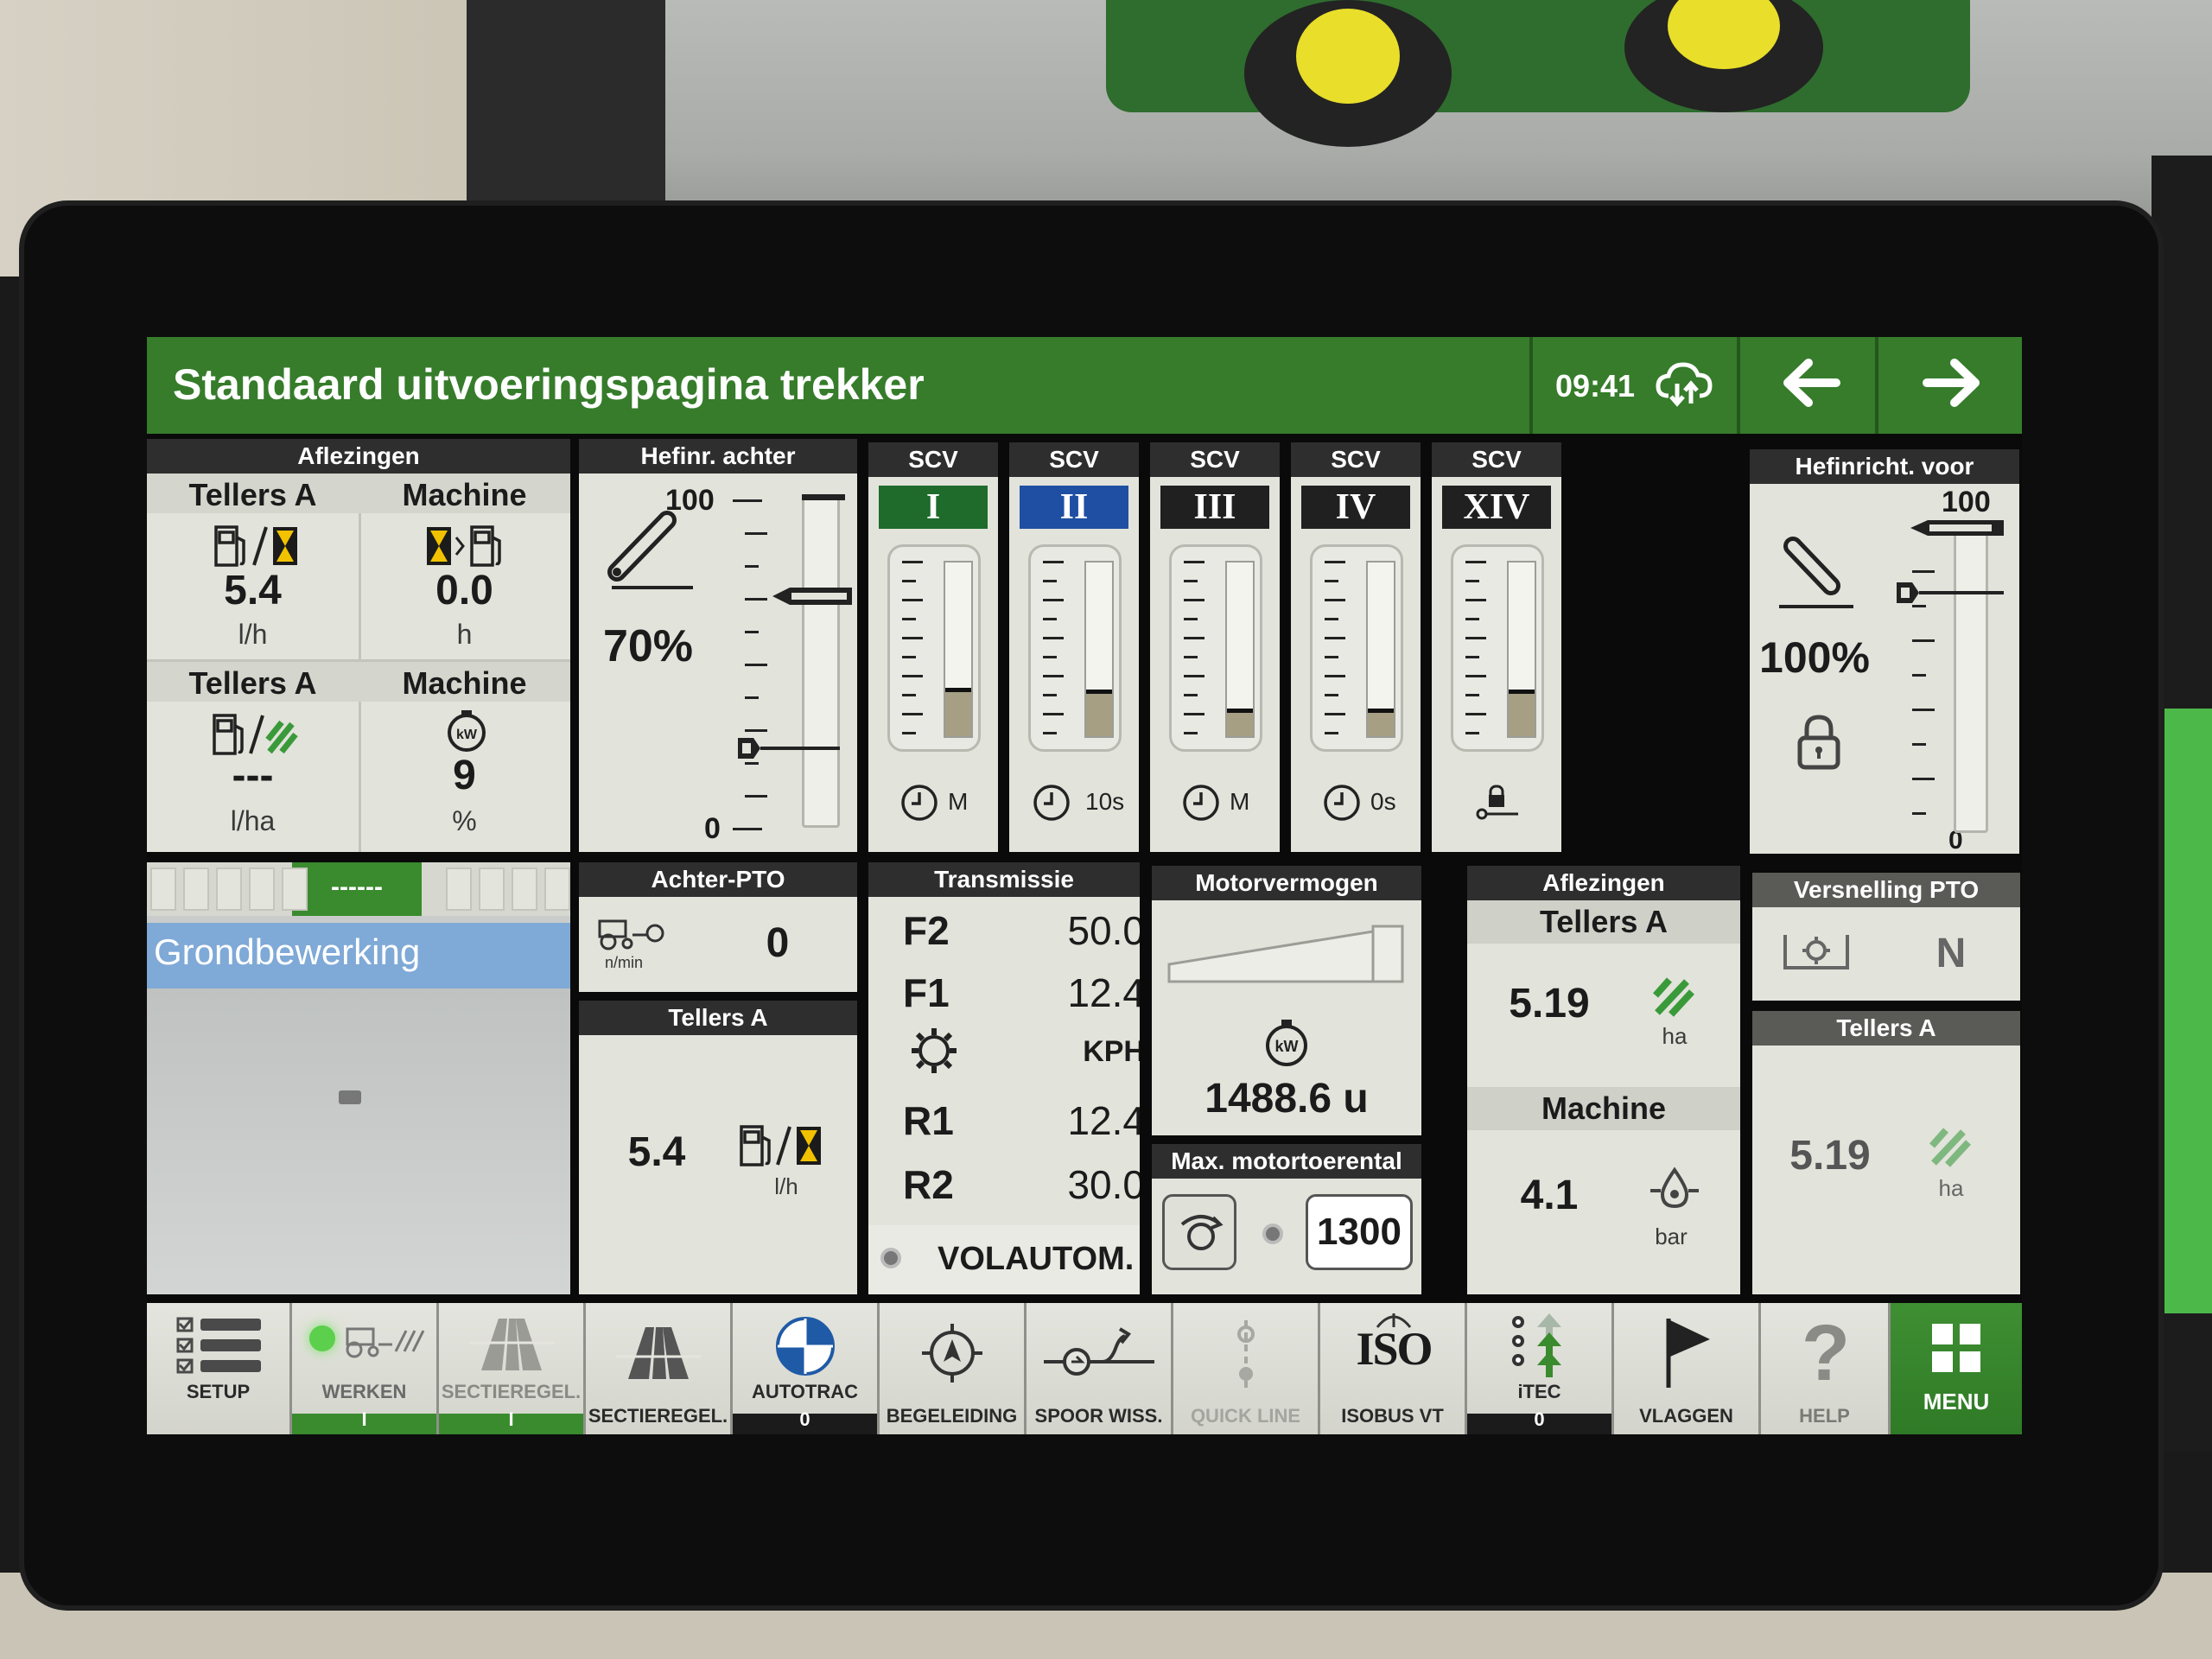 Image resolution: width=2212 pixels, height=1659 pixels. I want to click on scv-panel-4: SCV IV 0s, so click(1356, 647).